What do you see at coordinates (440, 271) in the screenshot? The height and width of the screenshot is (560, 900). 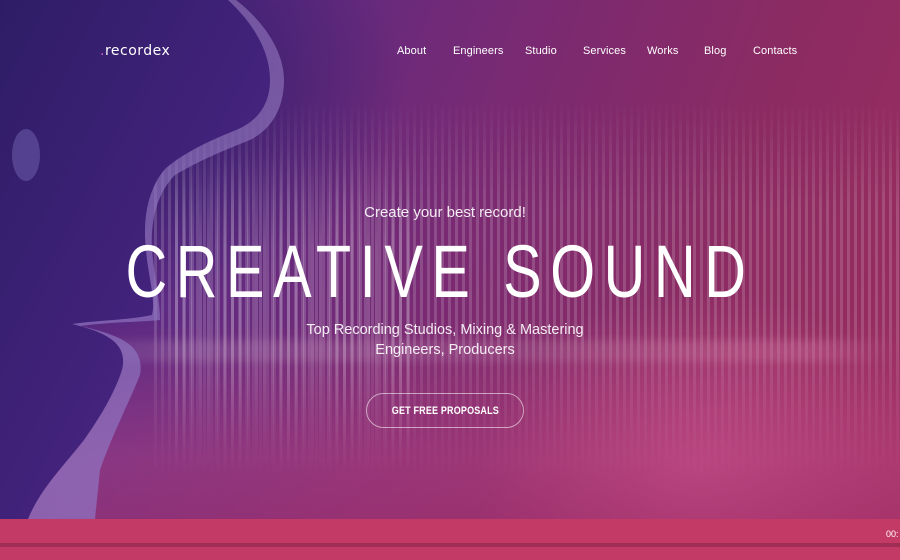 I see `hero-headline: CREATIVE SOUND` at bounding box center [440, 271].